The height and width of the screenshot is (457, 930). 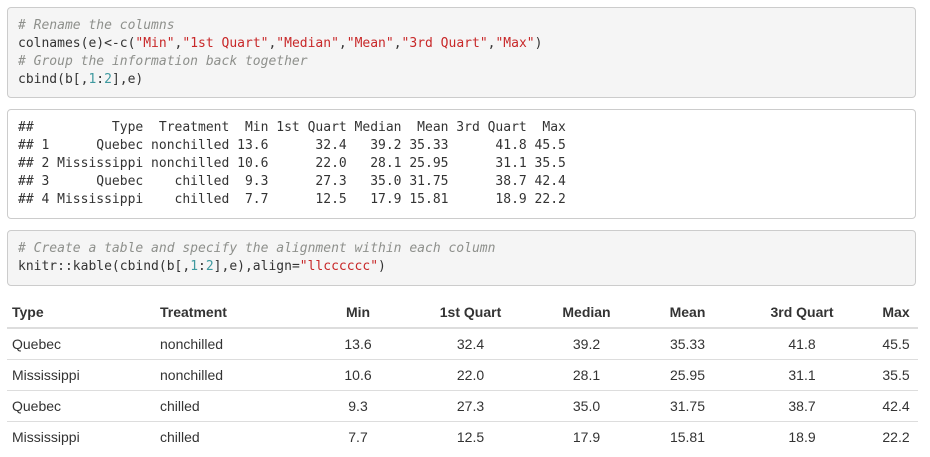 What do you see at coordinates (470, 375) in the screenshot?
I see `table-cell: 22.0` at bounding box center [470, 375].